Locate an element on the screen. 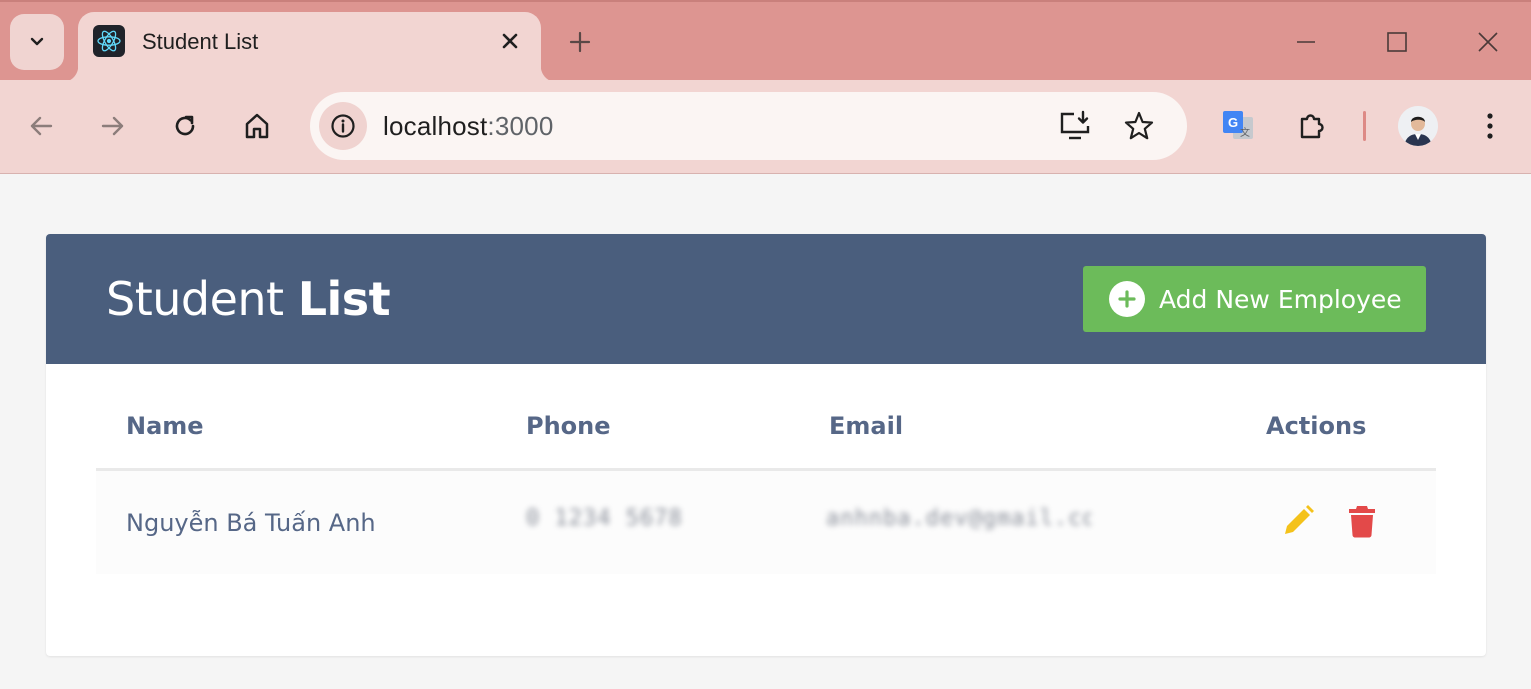  site-info-icon is located at coordinates (343, 126).